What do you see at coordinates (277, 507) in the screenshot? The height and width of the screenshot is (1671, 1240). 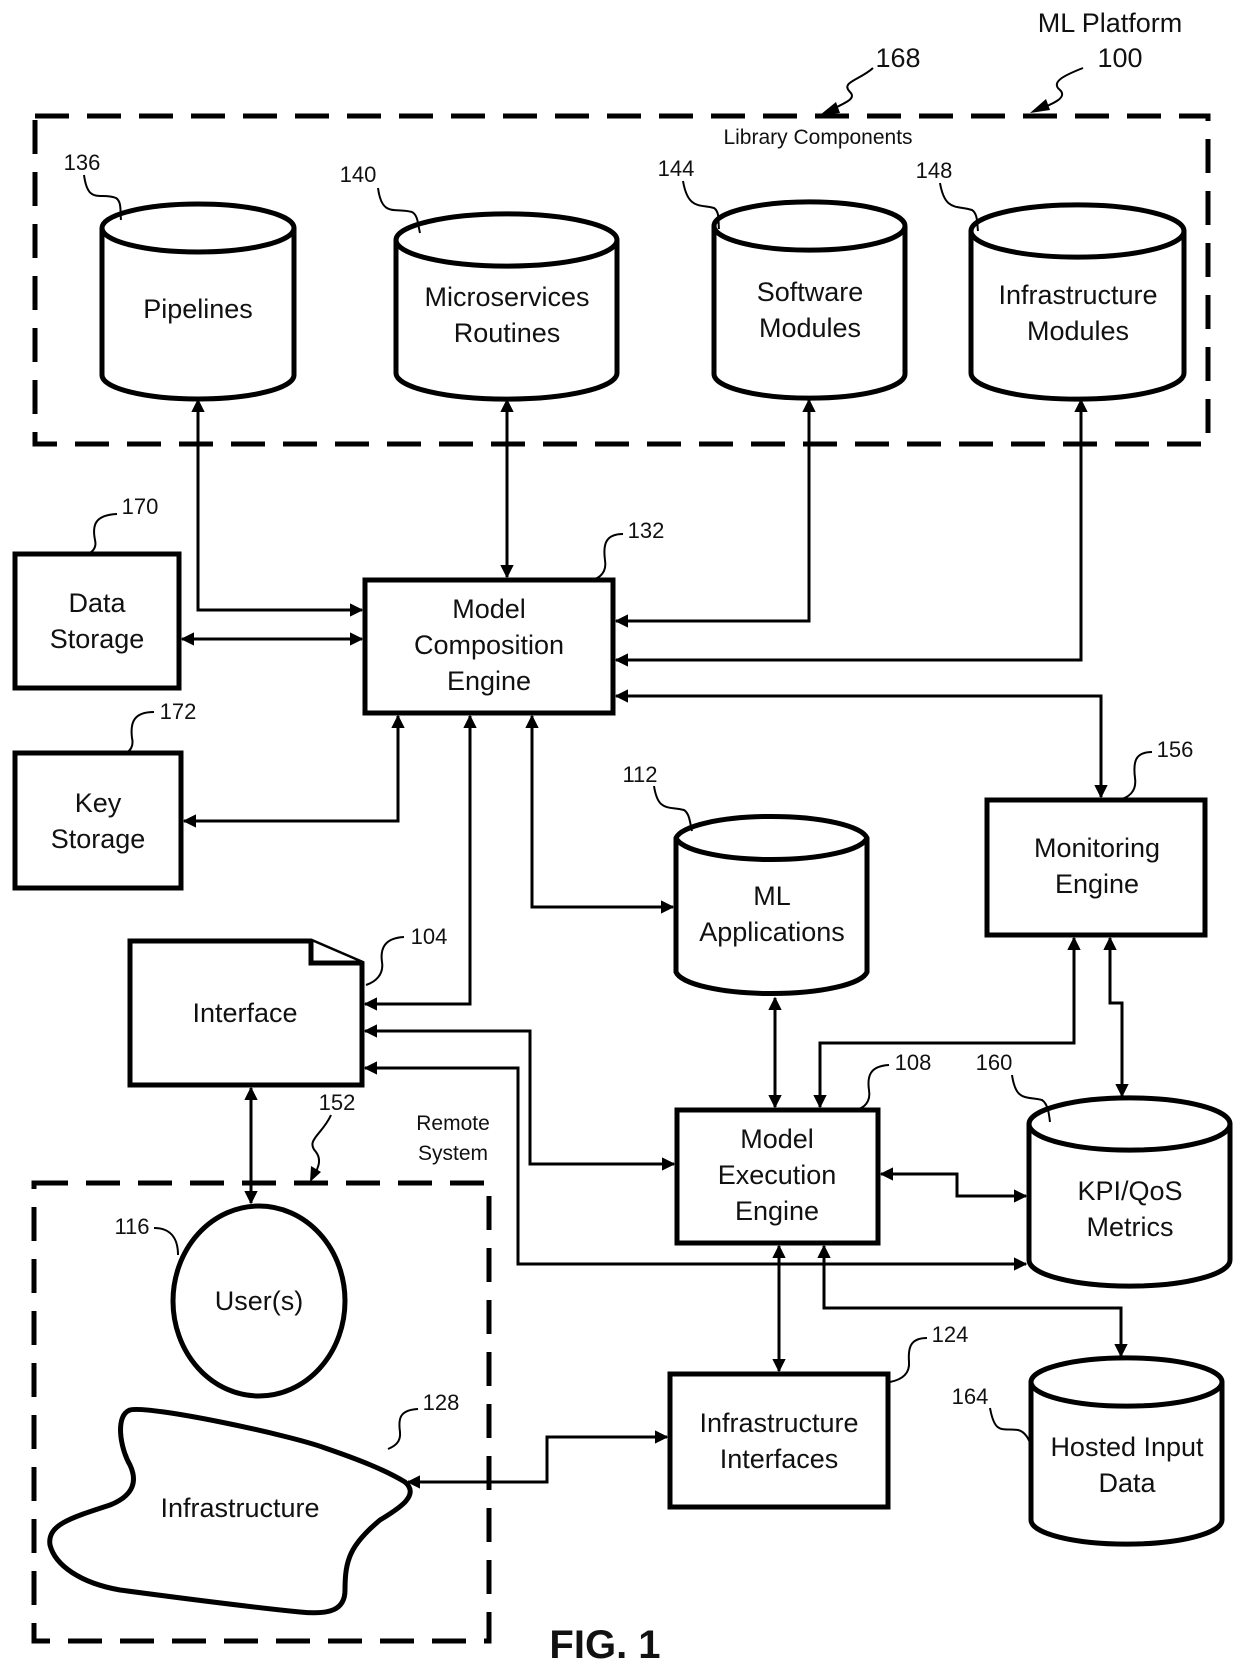 I see `conn-pipelines-mce` at bounding box center [277, 507].